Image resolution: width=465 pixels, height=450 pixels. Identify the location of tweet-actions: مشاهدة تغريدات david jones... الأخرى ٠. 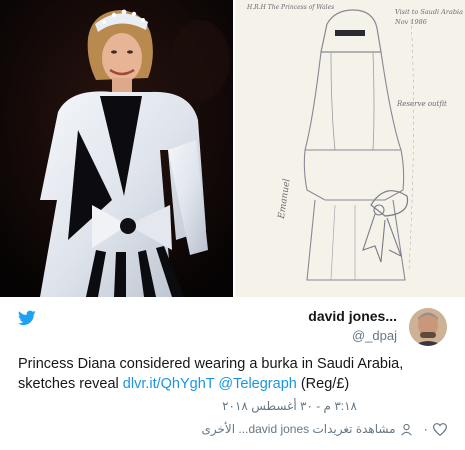
(324, 429).